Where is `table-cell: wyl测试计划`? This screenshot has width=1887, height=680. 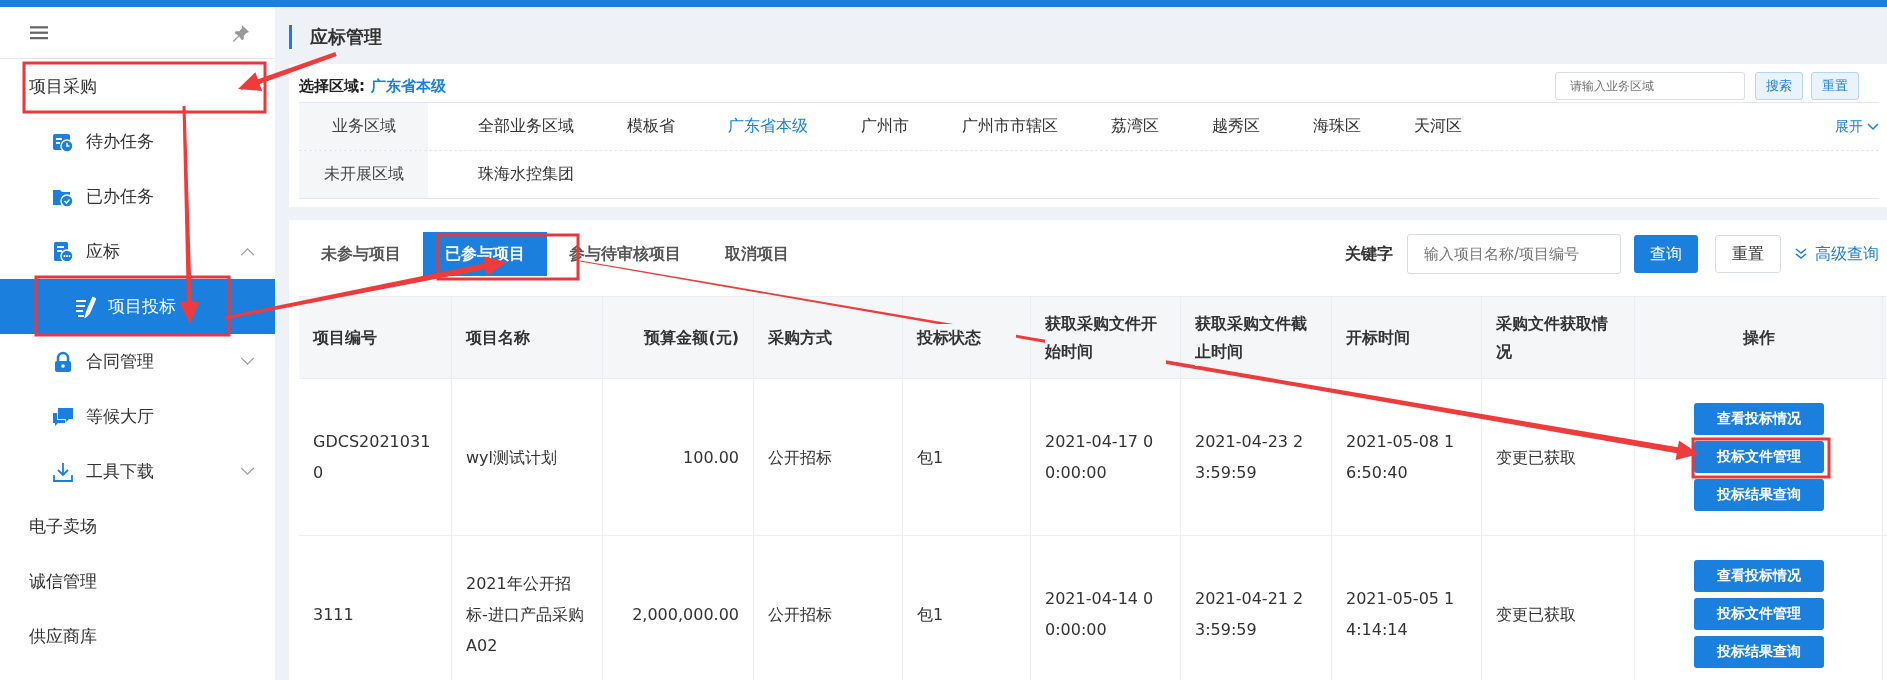
table-cell: wyl测试计划 is located at coordinates (527, 457).